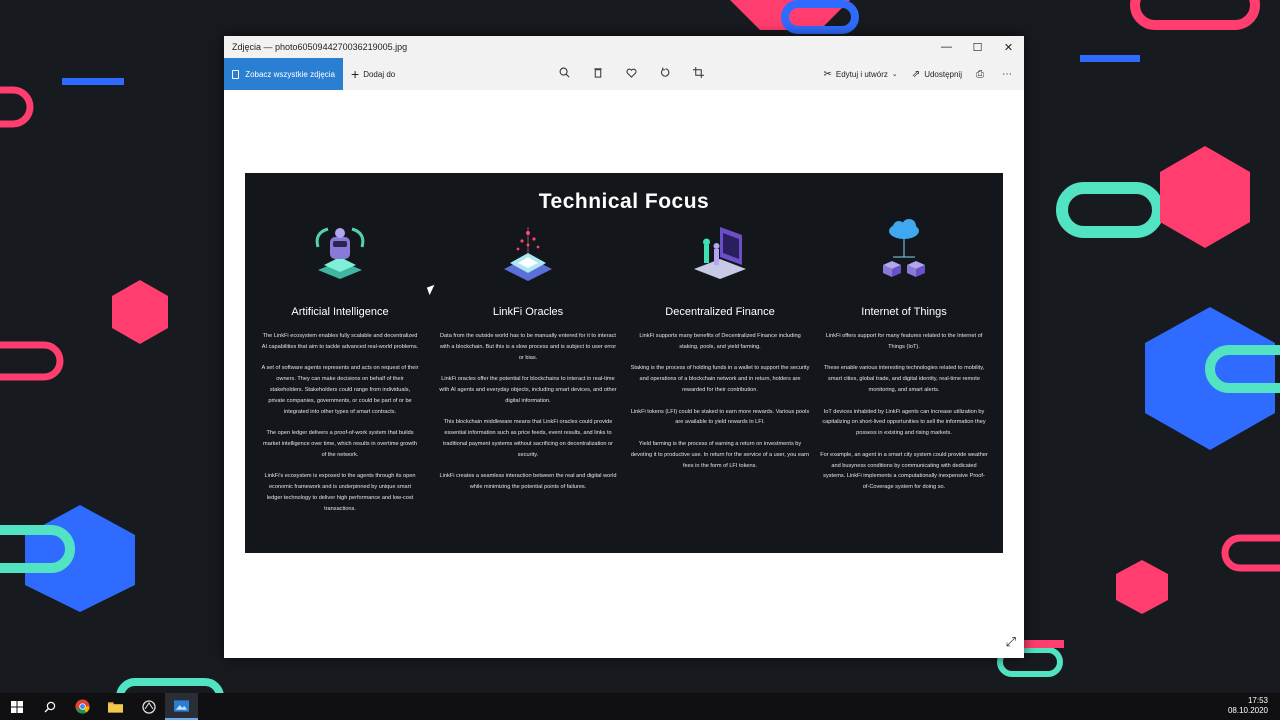 The image size is (1280, 720). I want to click on more-icon: ⋯, so click(1007, 74).